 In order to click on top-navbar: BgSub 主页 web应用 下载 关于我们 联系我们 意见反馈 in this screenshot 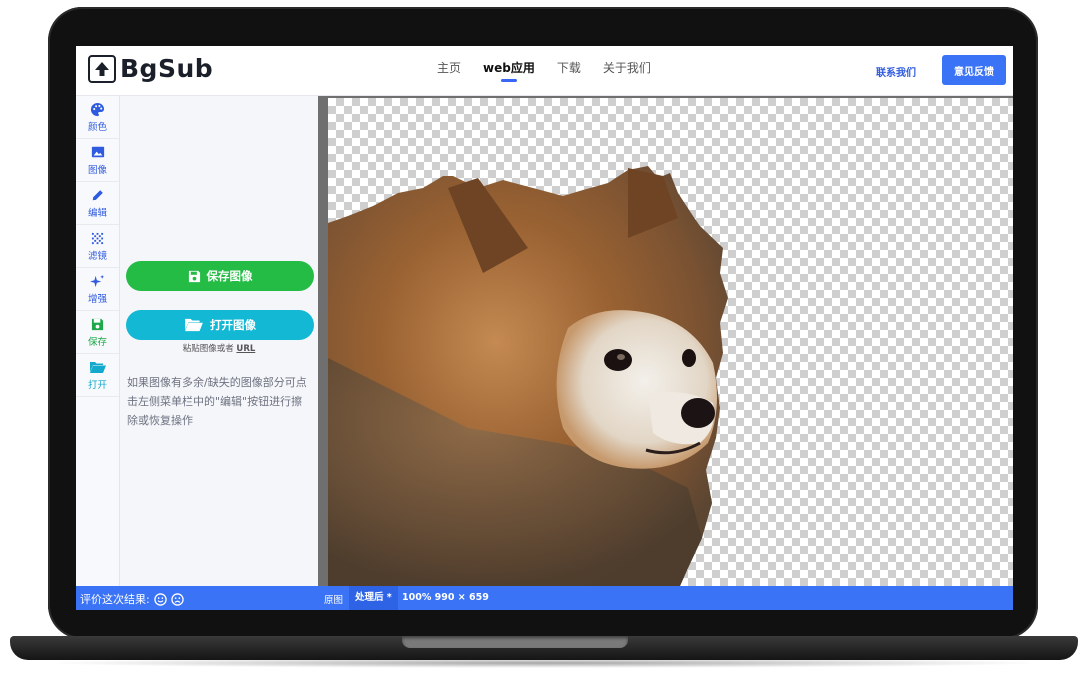, I will do `click(544, 71)`.